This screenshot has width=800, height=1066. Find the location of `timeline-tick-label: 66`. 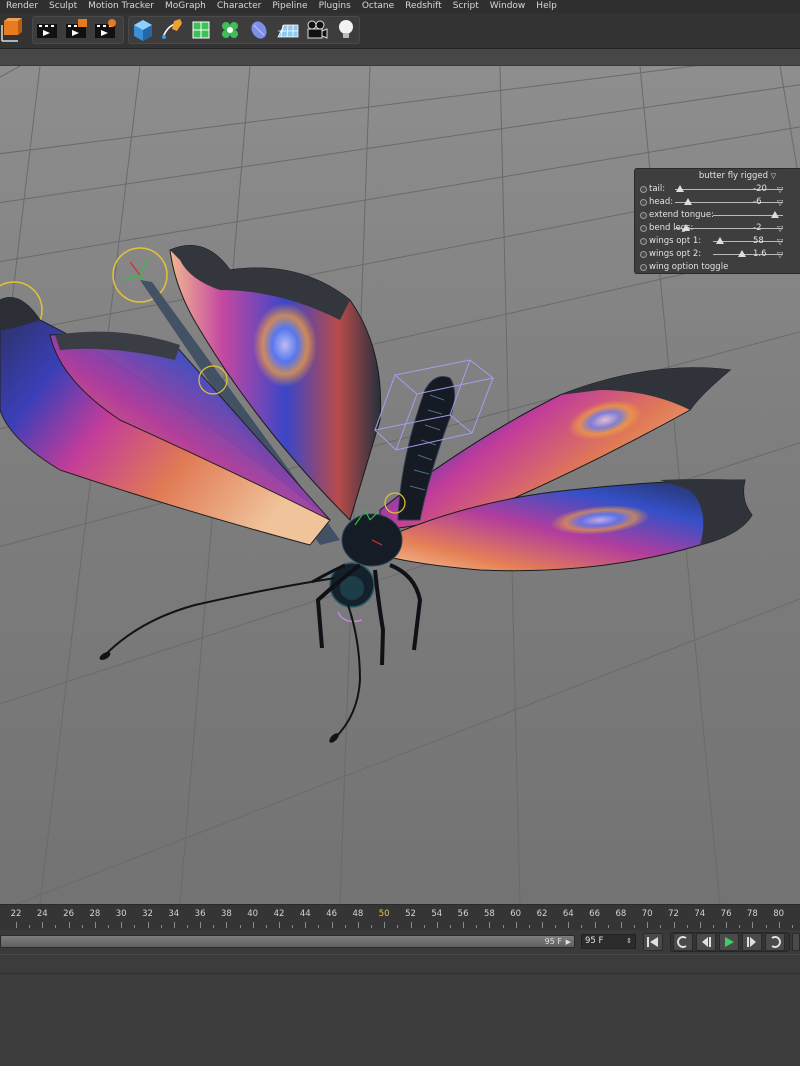

timeline-tick-label: 66 is located at coordinates (595, 914).